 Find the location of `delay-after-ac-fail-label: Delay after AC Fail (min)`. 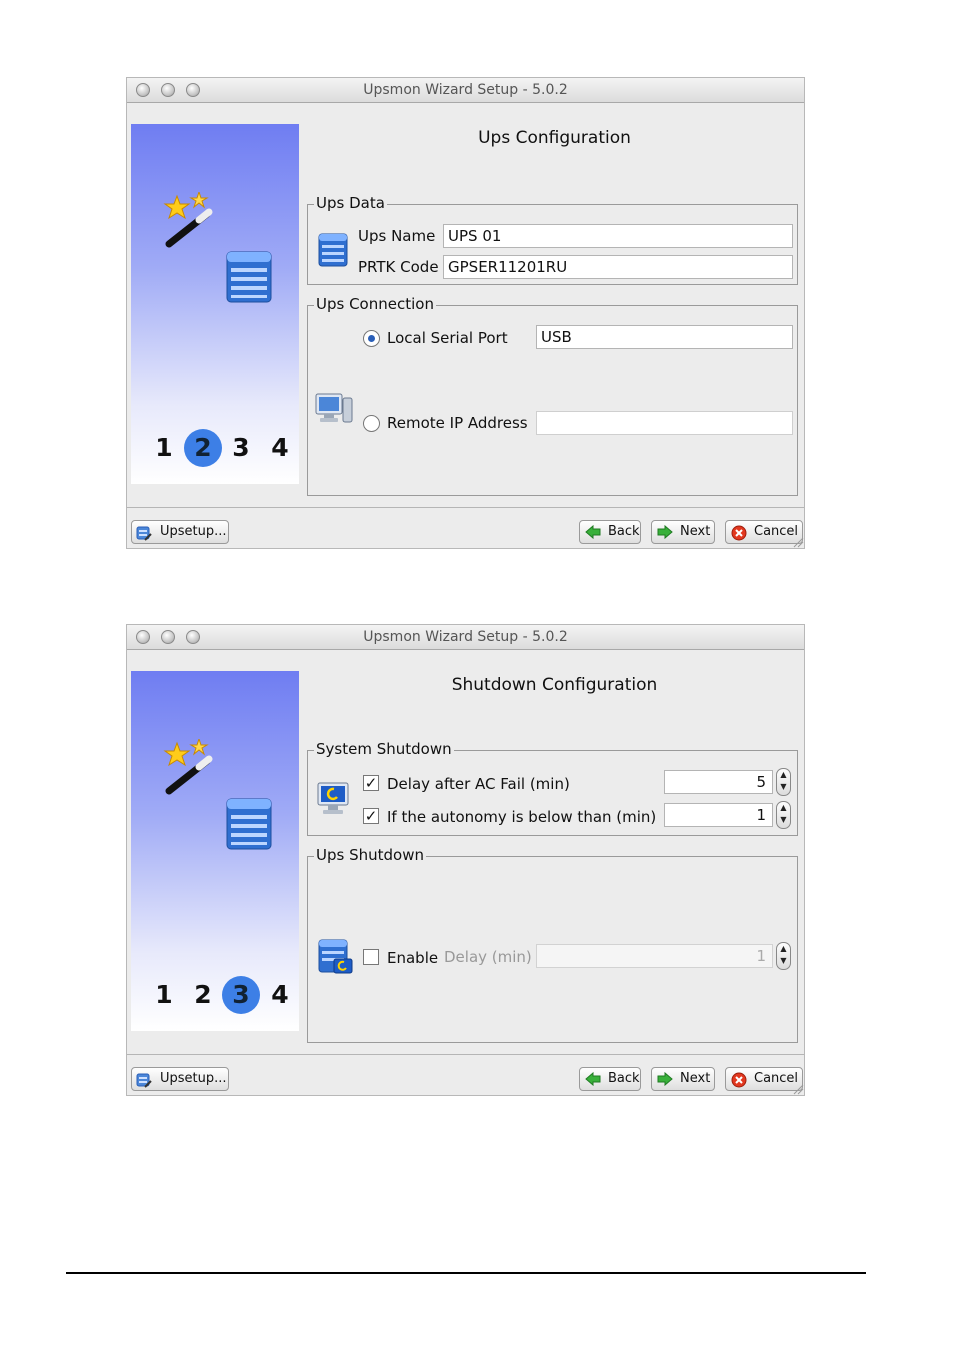

delay-after-ac-fail-label: Delay after AC Fail (min) is located at coordinates (478, 784).